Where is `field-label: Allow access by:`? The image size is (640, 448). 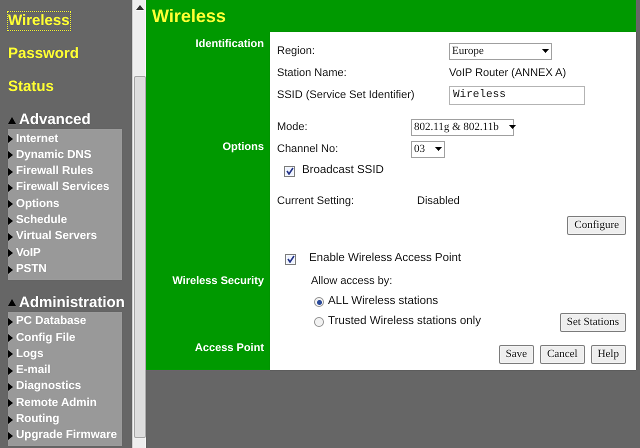 field-label: Allow access by: is located at coordinates (351, 281).